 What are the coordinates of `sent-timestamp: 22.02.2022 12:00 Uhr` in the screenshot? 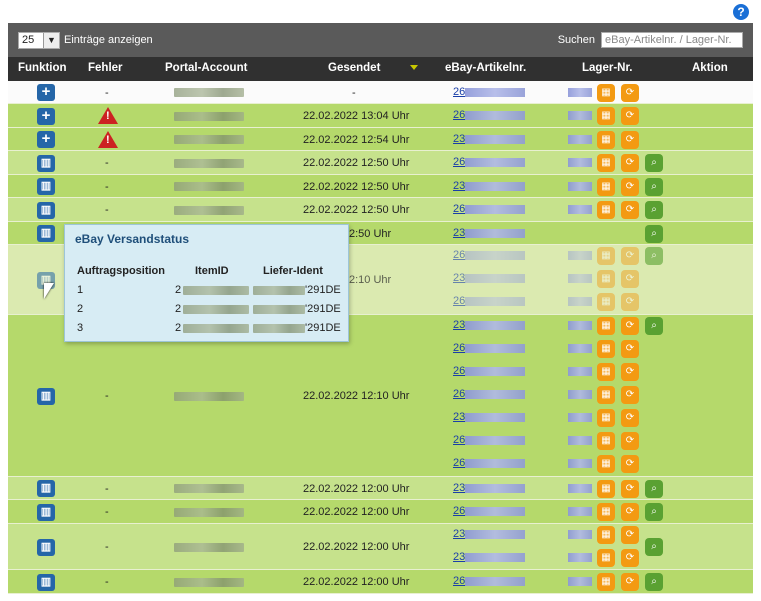 It's located at (356, 547).